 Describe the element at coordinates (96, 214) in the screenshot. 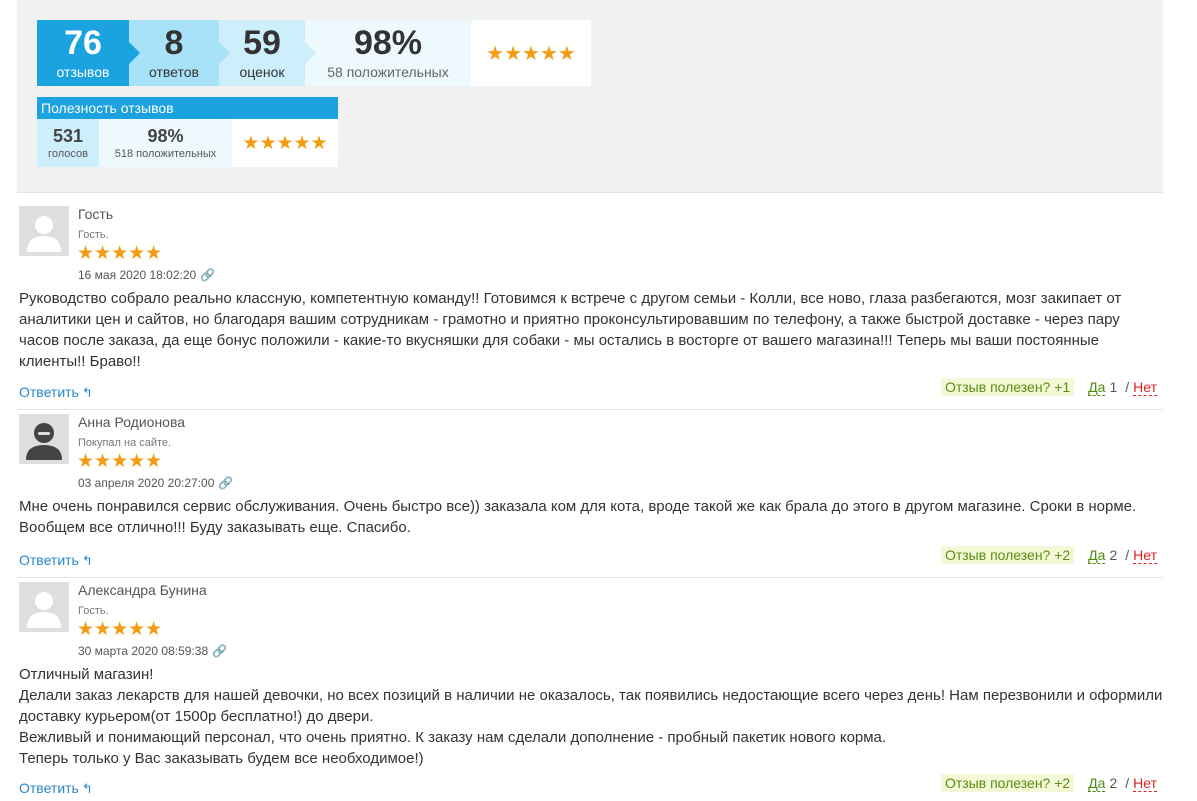

I see `review-author: Гость` at that location.